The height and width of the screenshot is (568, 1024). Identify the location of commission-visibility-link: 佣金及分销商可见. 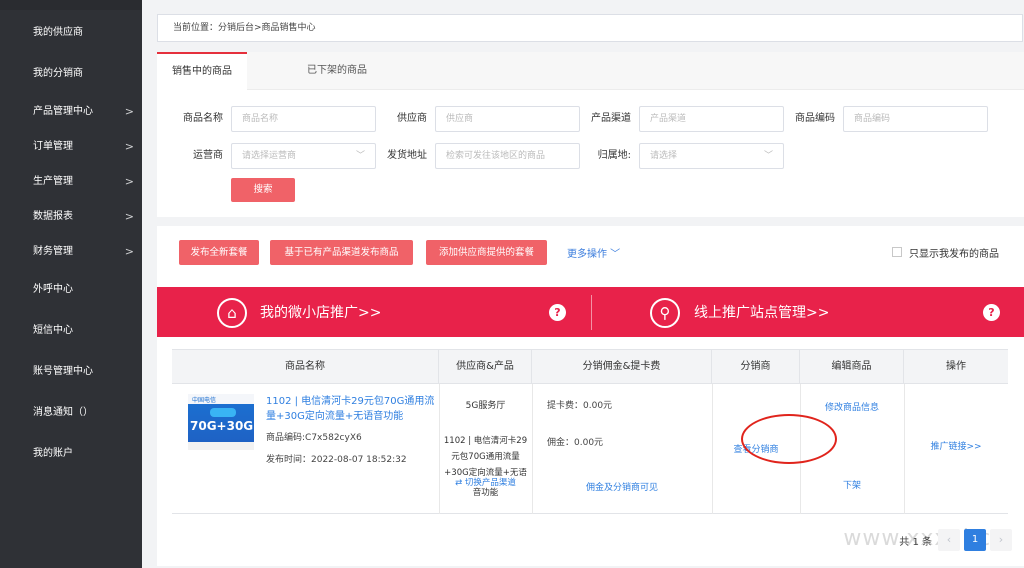
(622, 486).